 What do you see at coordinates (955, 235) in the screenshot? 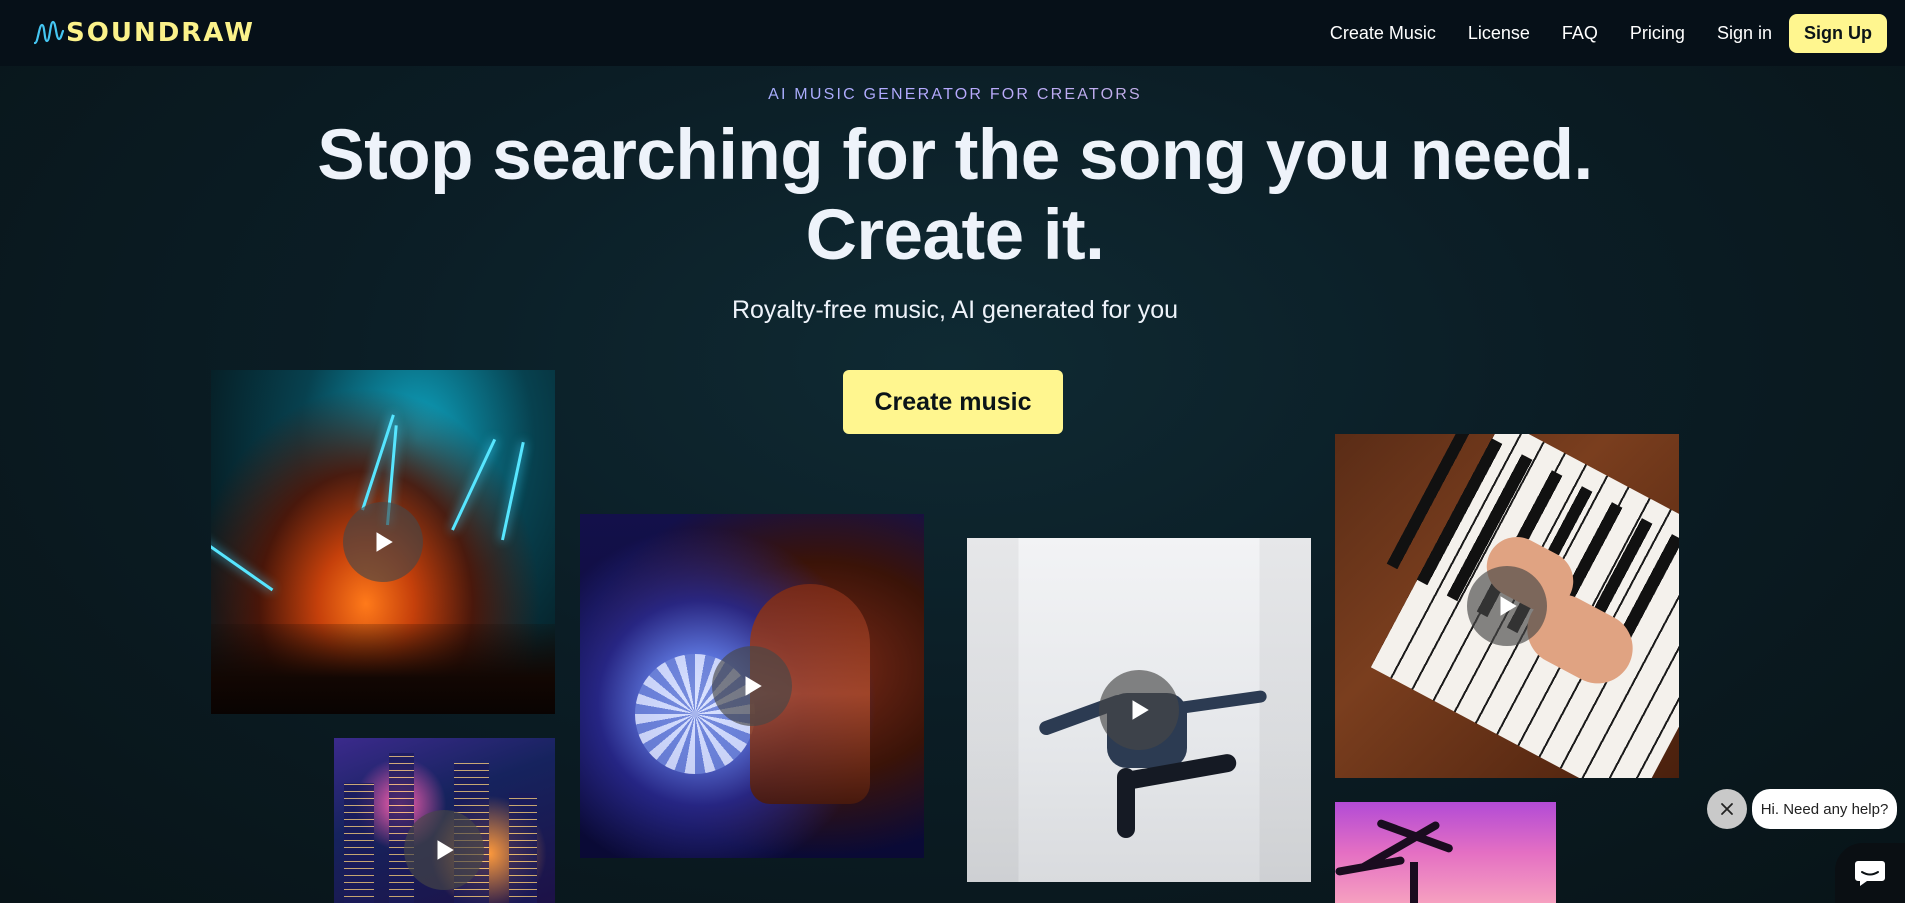
I see `headline-line-2: Create it.` at bounding box center [955, 235].